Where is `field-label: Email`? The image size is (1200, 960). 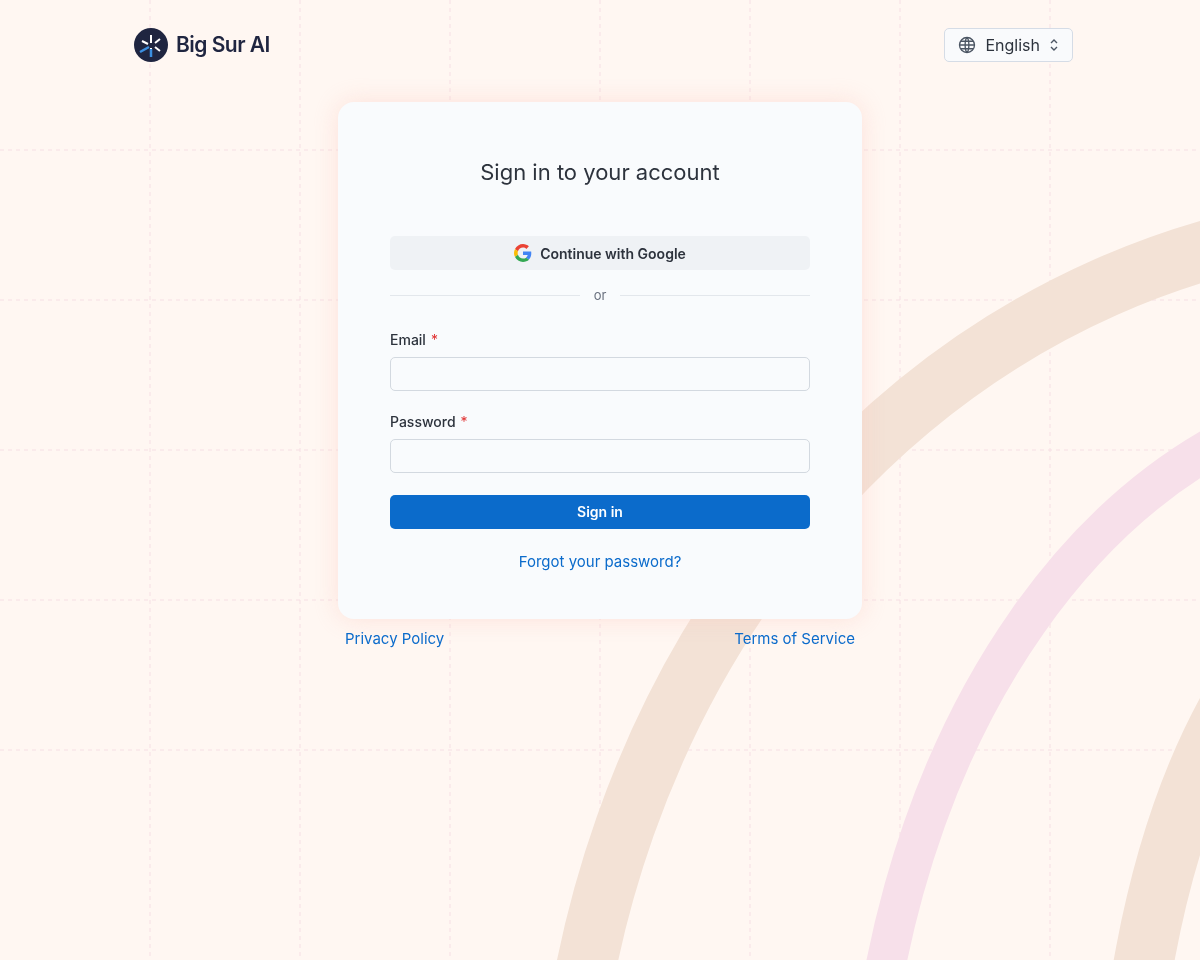 field-label: Email is located at coordinates (408, 339).